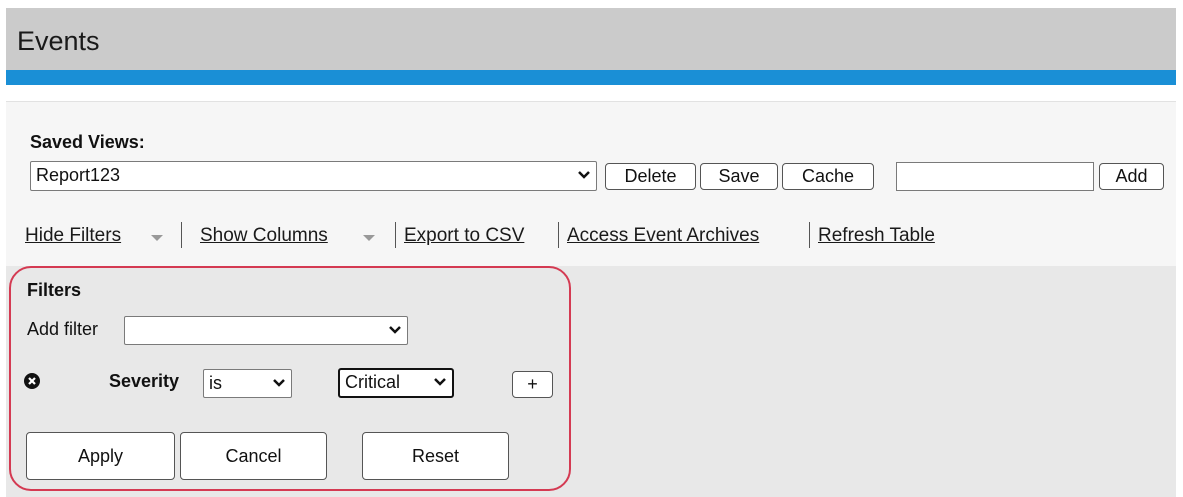  What do you see at coordinates (266, 330) in the screenshot?
I see `add-filter-select` at bounding box center [266, 330].